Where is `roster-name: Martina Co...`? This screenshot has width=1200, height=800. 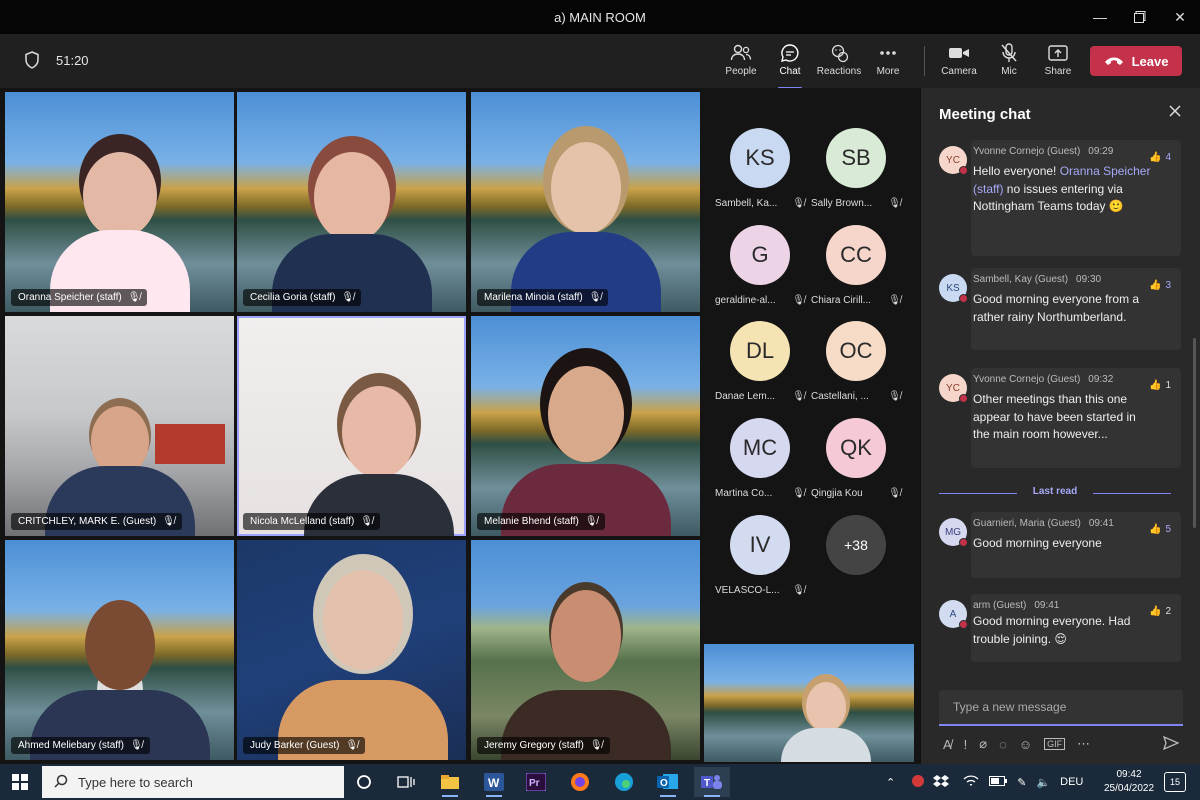 roster-name: Martina Co... is located at coordinates (744, 493).